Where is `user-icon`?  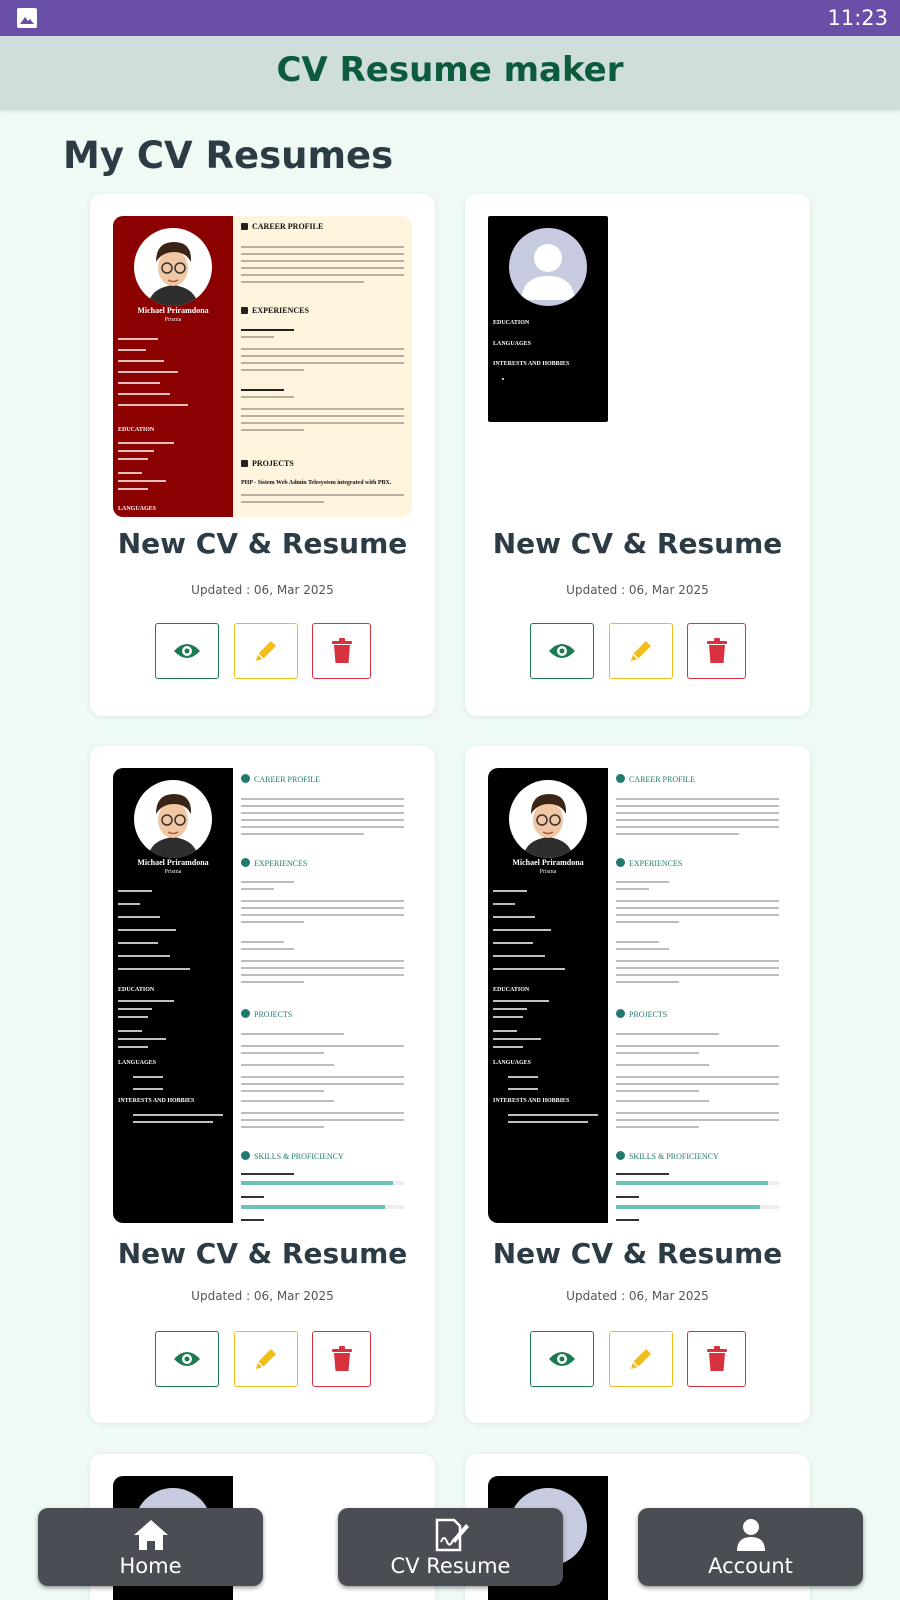
user-icon is located at coordinates (750, 1535).